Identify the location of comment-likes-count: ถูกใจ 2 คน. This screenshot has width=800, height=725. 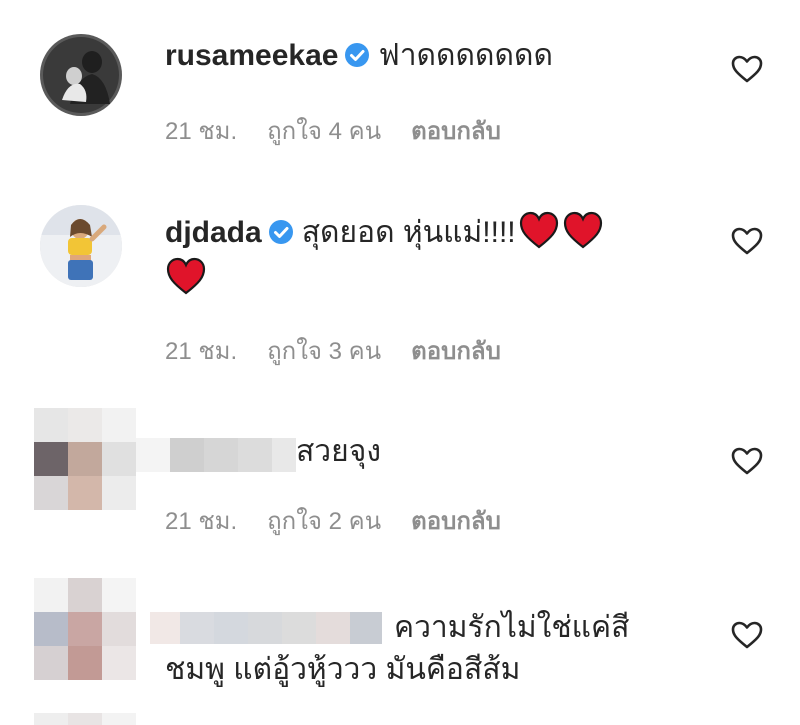
(324, 521).